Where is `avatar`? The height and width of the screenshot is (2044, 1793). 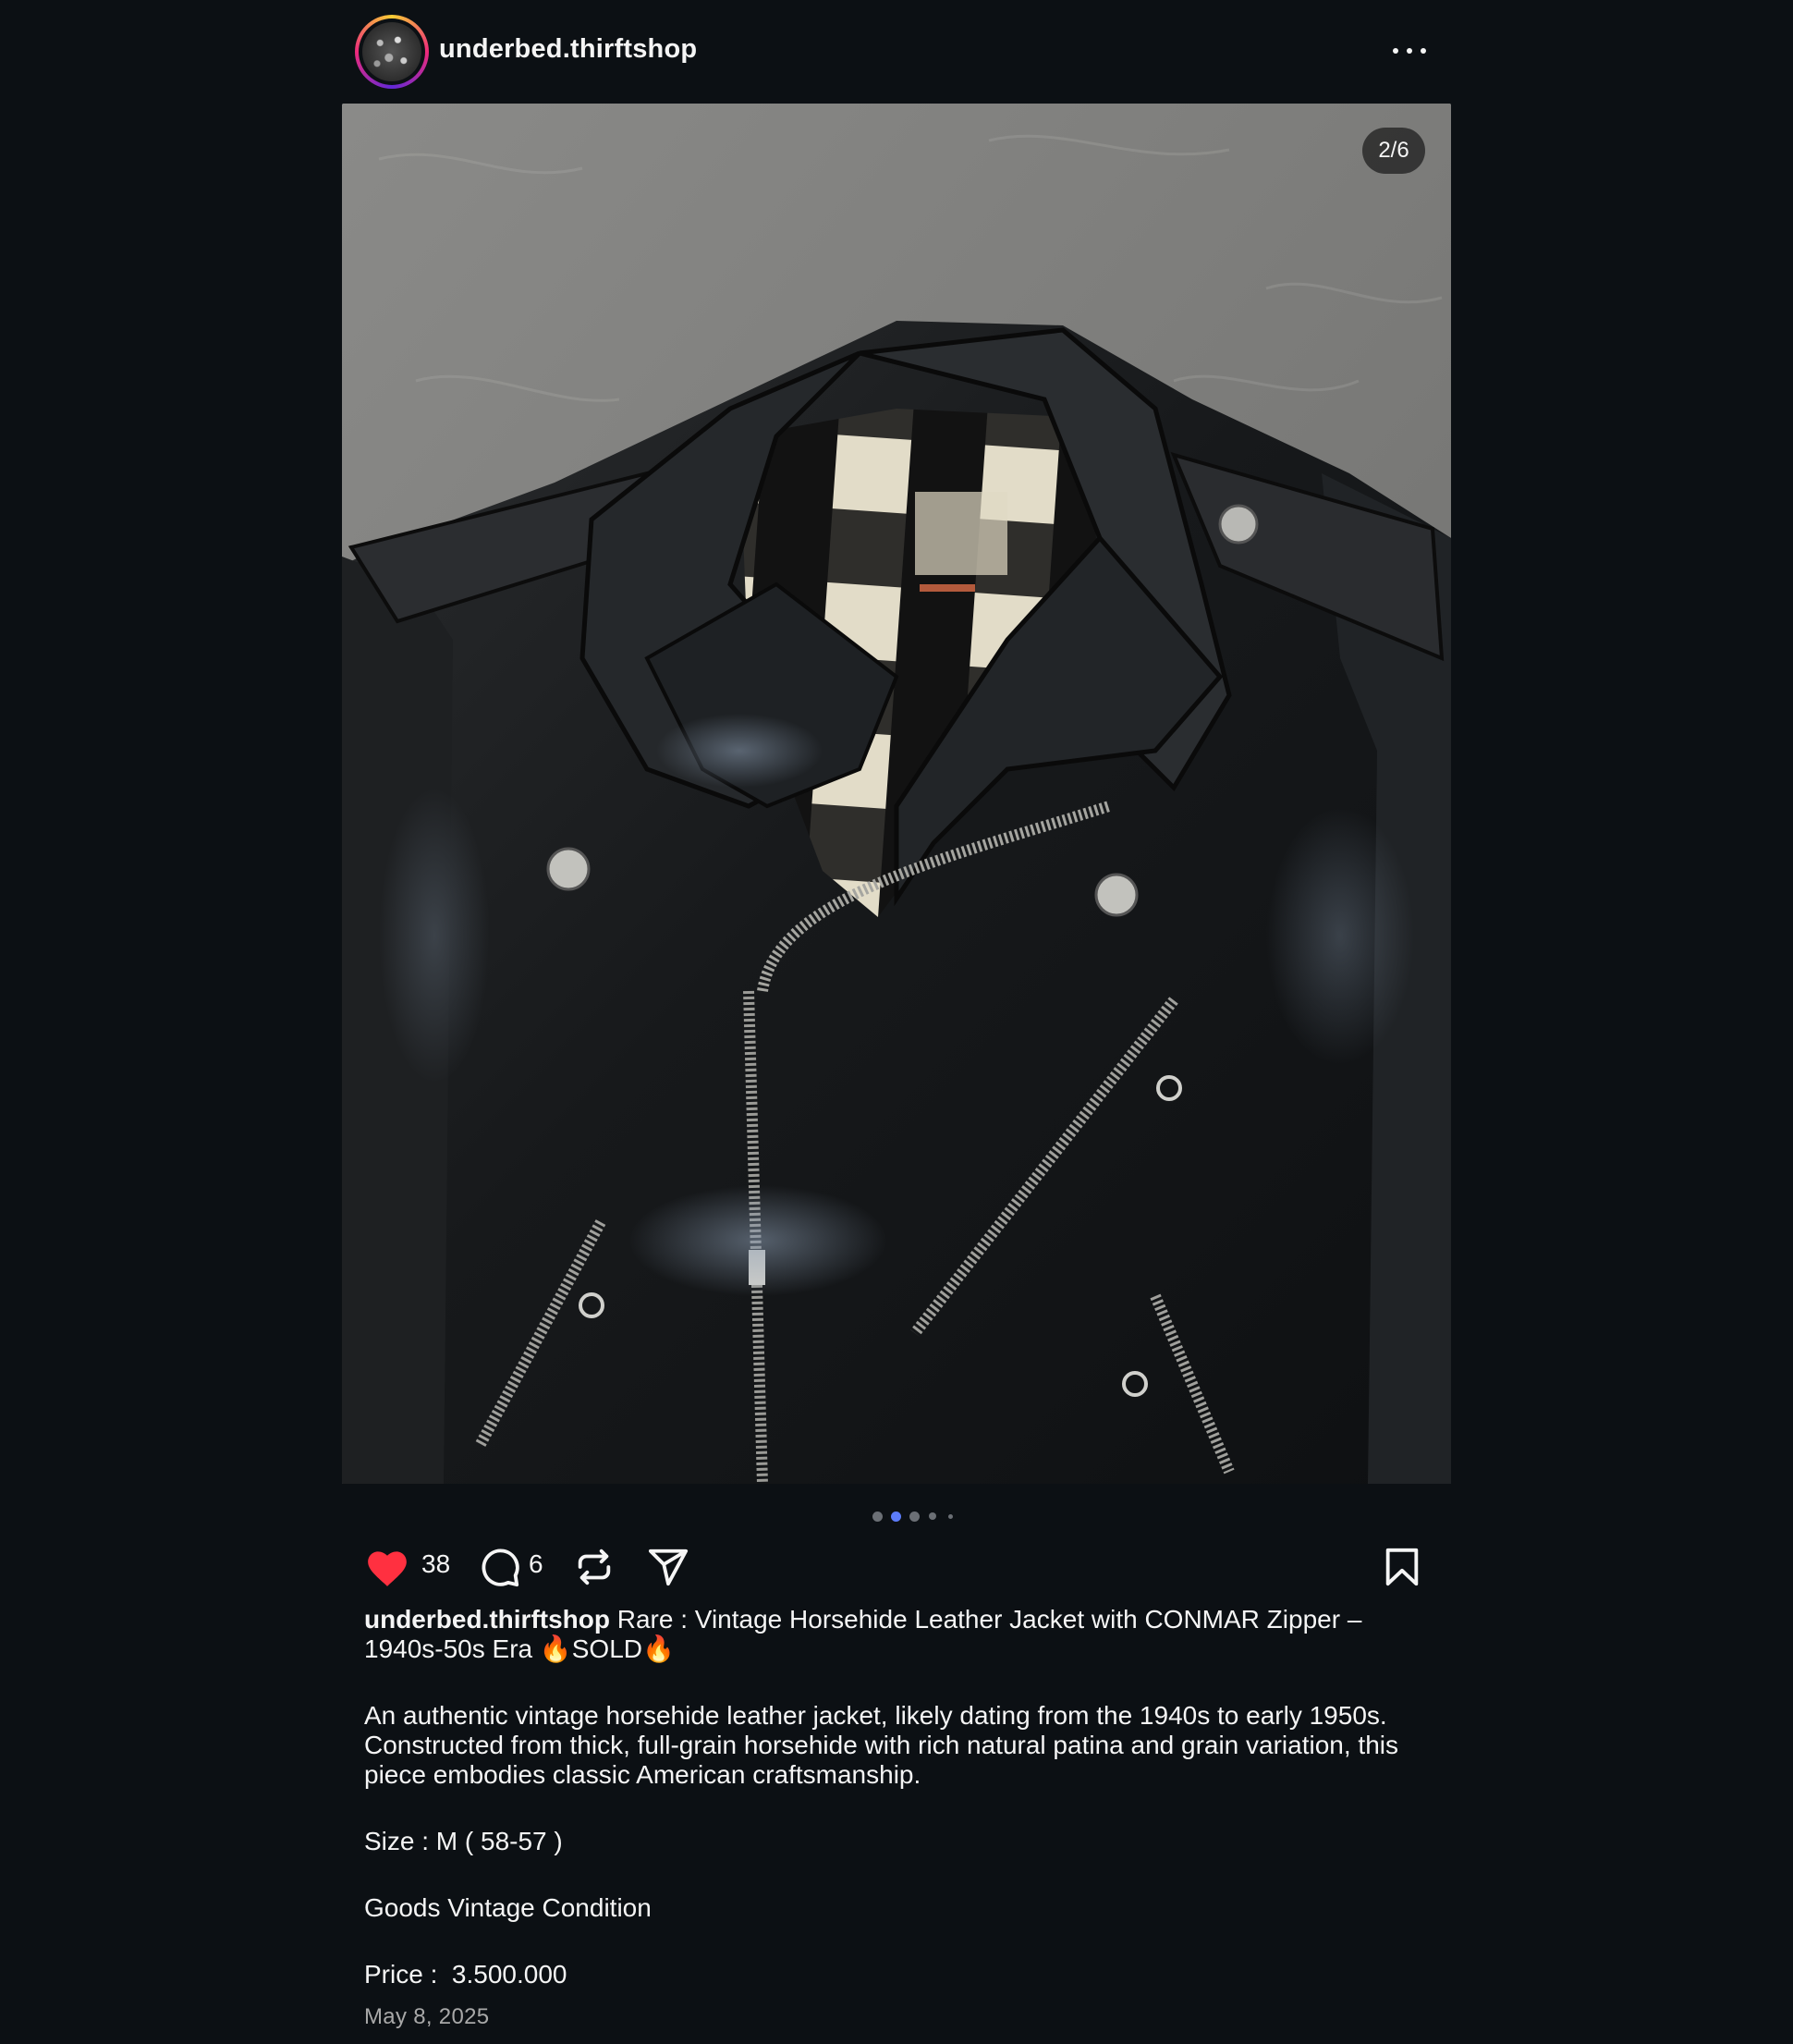 avatar is located at coordinates (392, 52).